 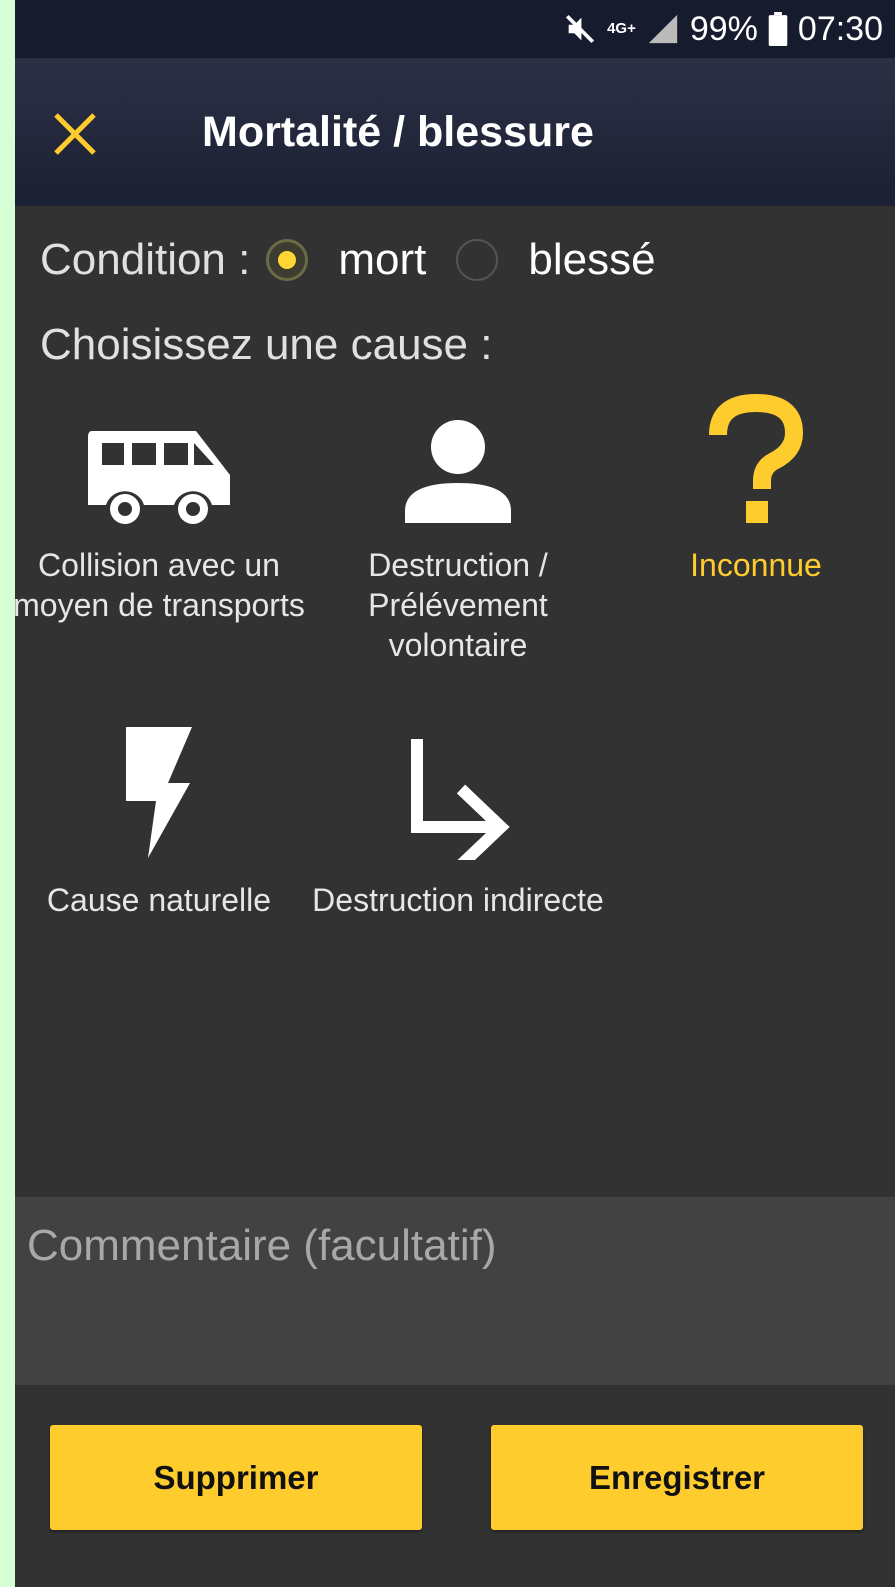 I want to click on turn-right-arrow-icon, so click(x=460, y=799).